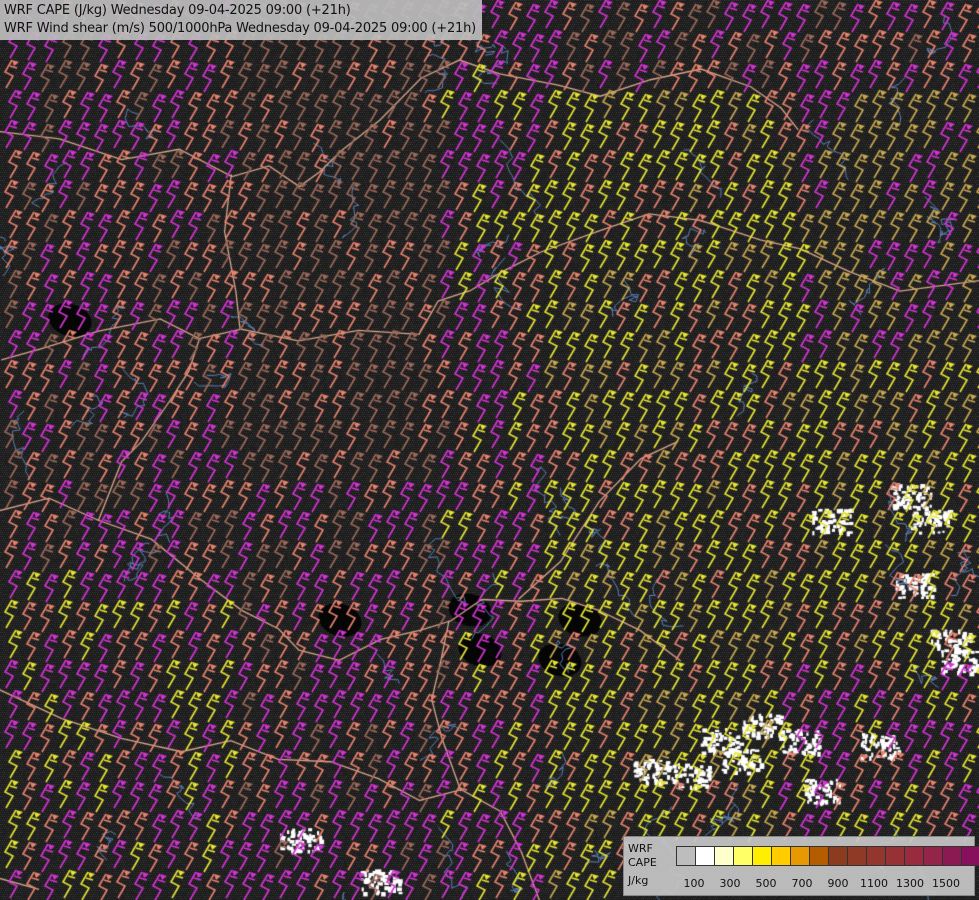 The width and height of the screenshot is (979, 900). I want to click on legend-tick: 900, so click(838, 883).